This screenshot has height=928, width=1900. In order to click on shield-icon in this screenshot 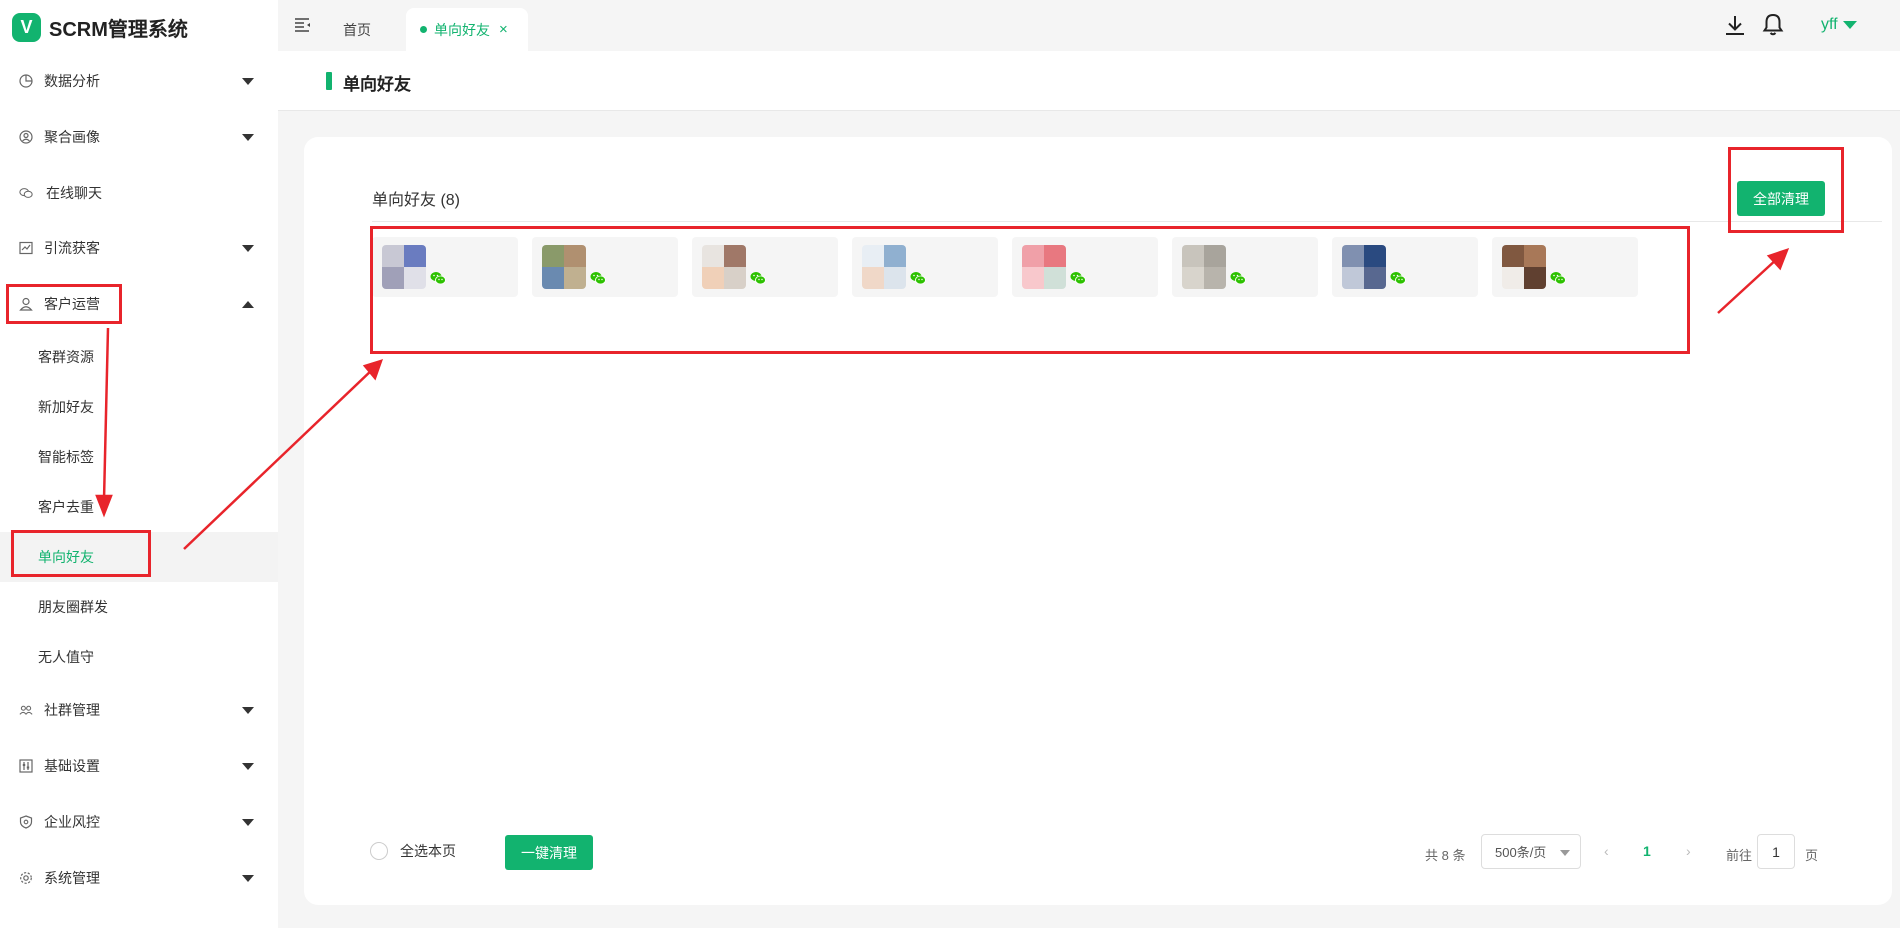, I will do `click(26, 822)`.